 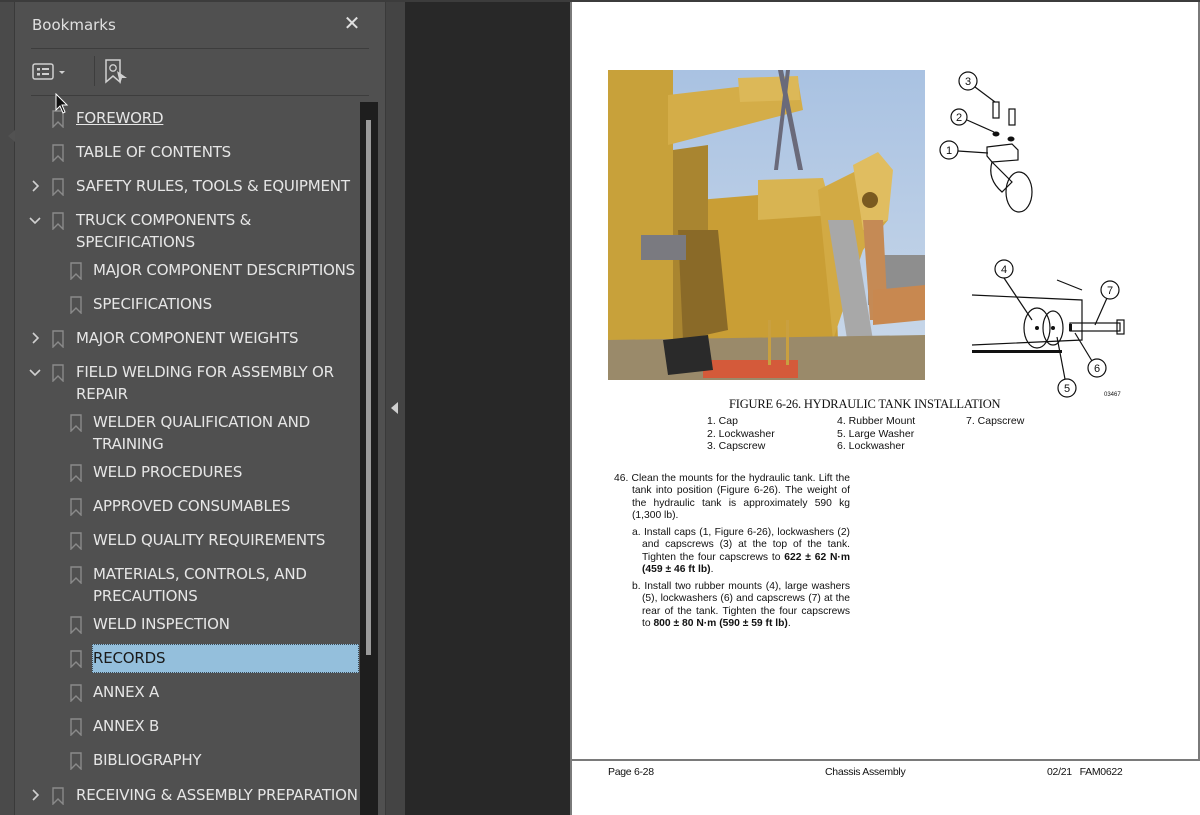 What do you see at coordinates (48, 71) in the screenshot?
I see `list-options-icon` at bounding box center [48, 71].